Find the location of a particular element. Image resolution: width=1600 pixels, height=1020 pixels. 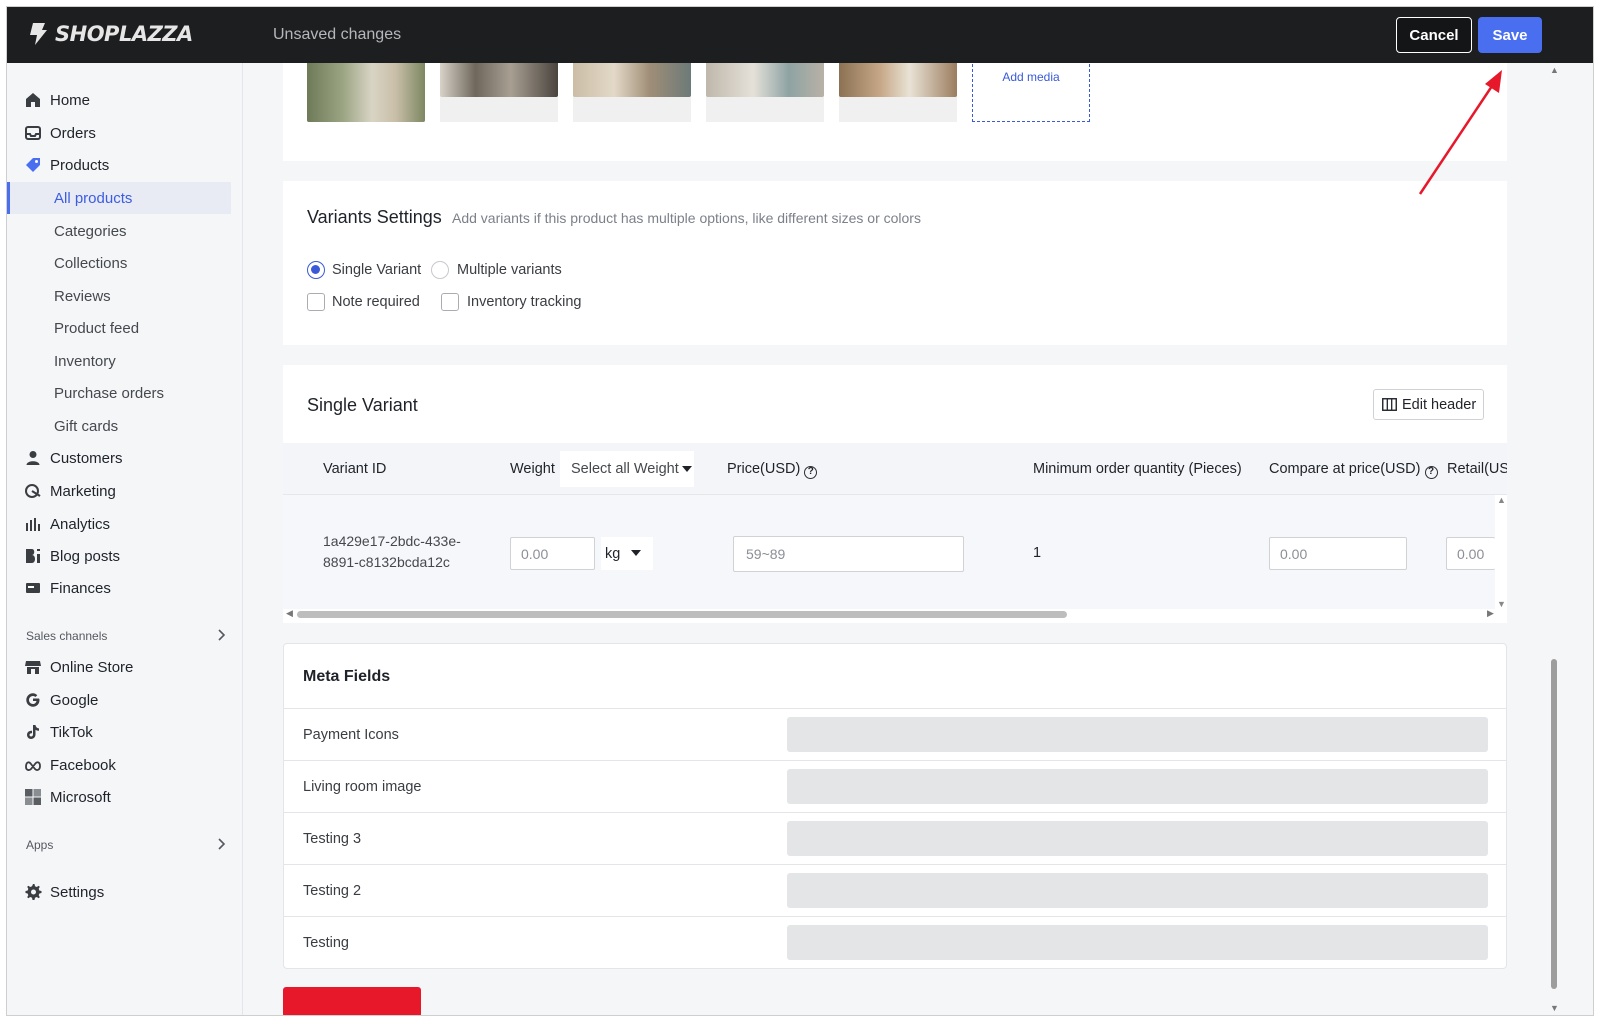

table-horizontal-scrollbar is located at coordinates (682, 614).